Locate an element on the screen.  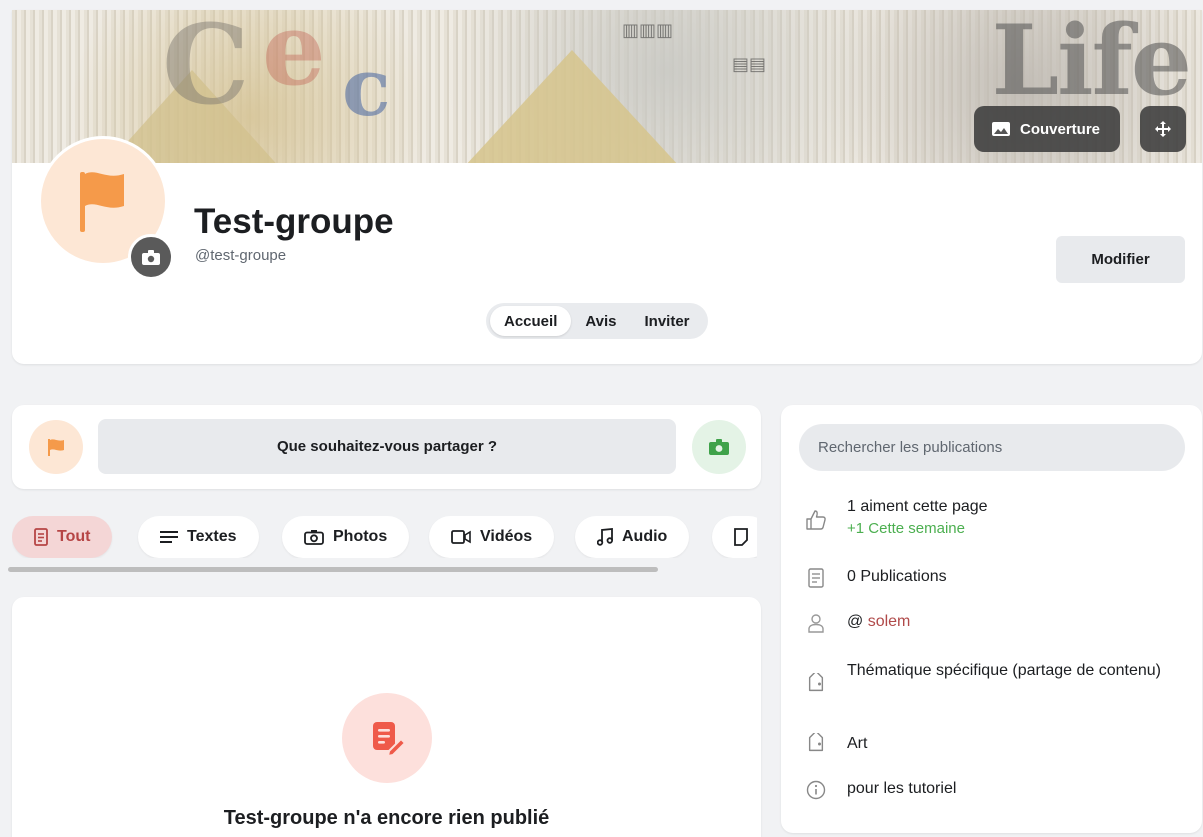
change-avatar-button is located at coordinates (151, 257).